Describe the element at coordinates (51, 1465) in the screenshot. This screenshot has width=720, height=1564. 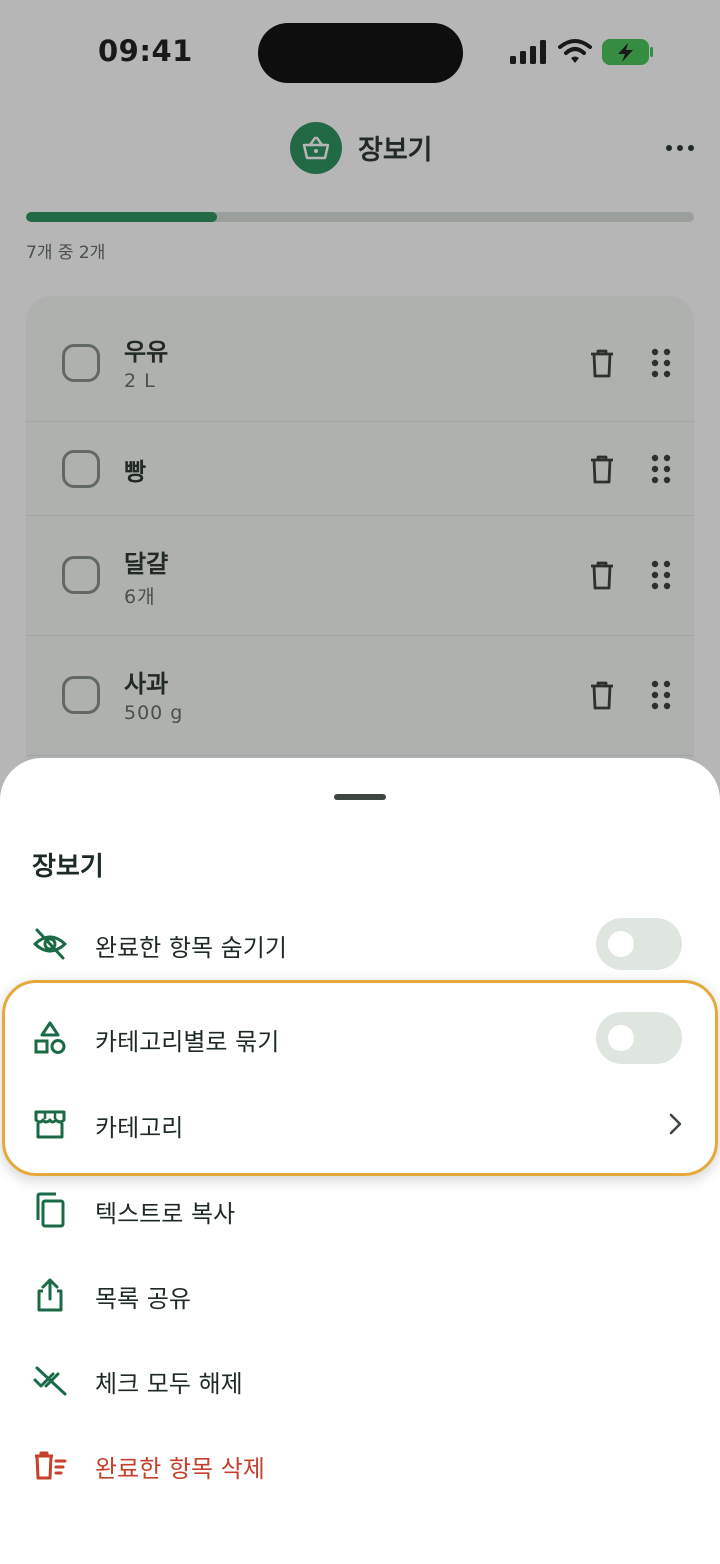
I see `delete-list-icon` at that location.